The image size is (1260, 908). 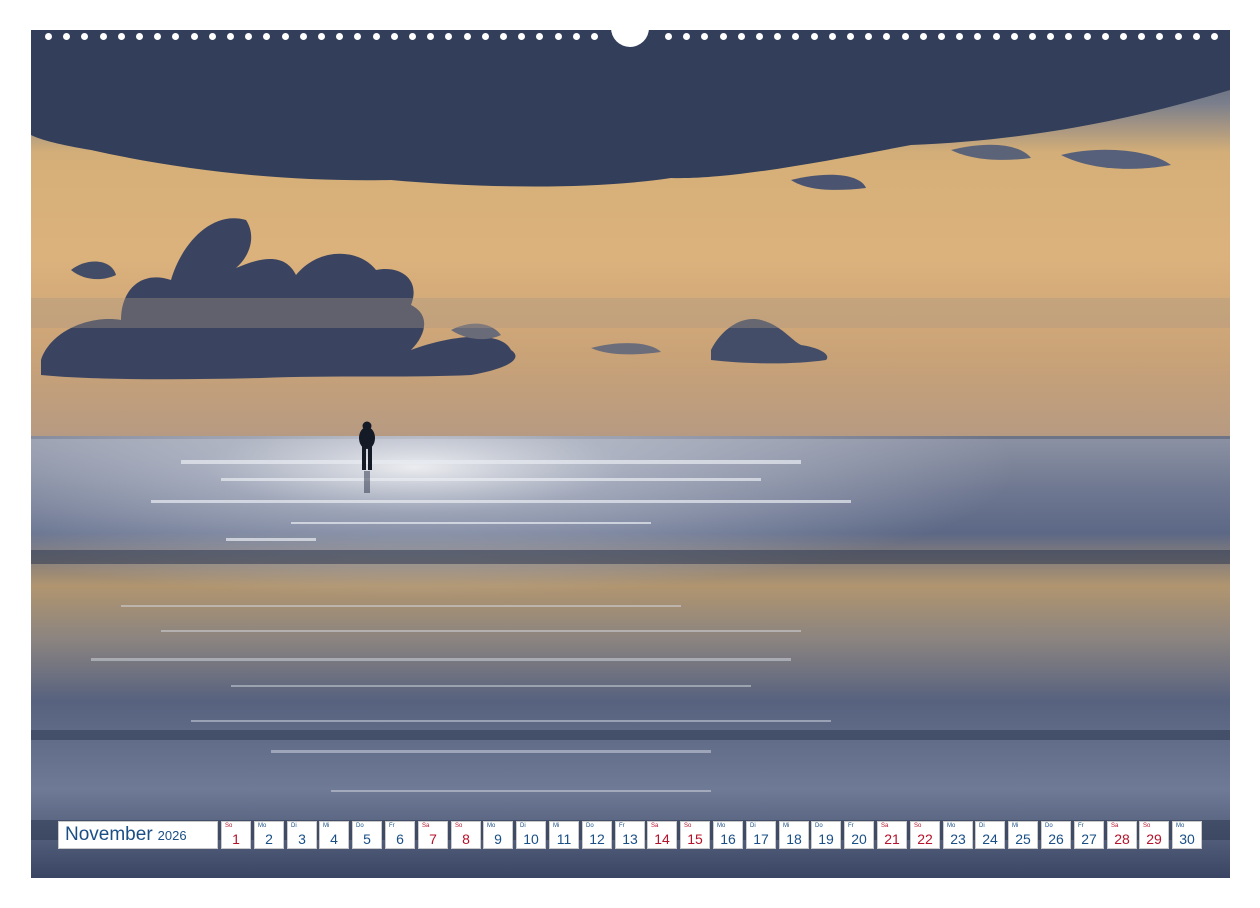 What do you see at coordinates (728, 839) in the screenshot?
I see `day-number: 16` at bounding box center [728, 839].